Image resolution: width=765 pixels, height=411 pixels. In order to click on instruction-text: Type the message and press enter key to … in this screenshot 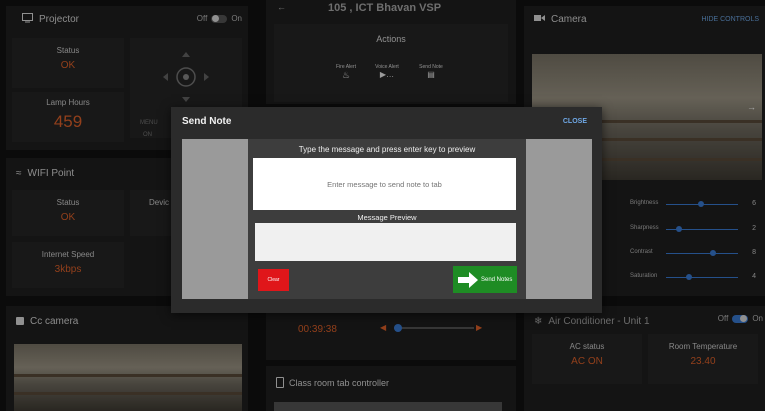, I will do `click(387, 149)`.